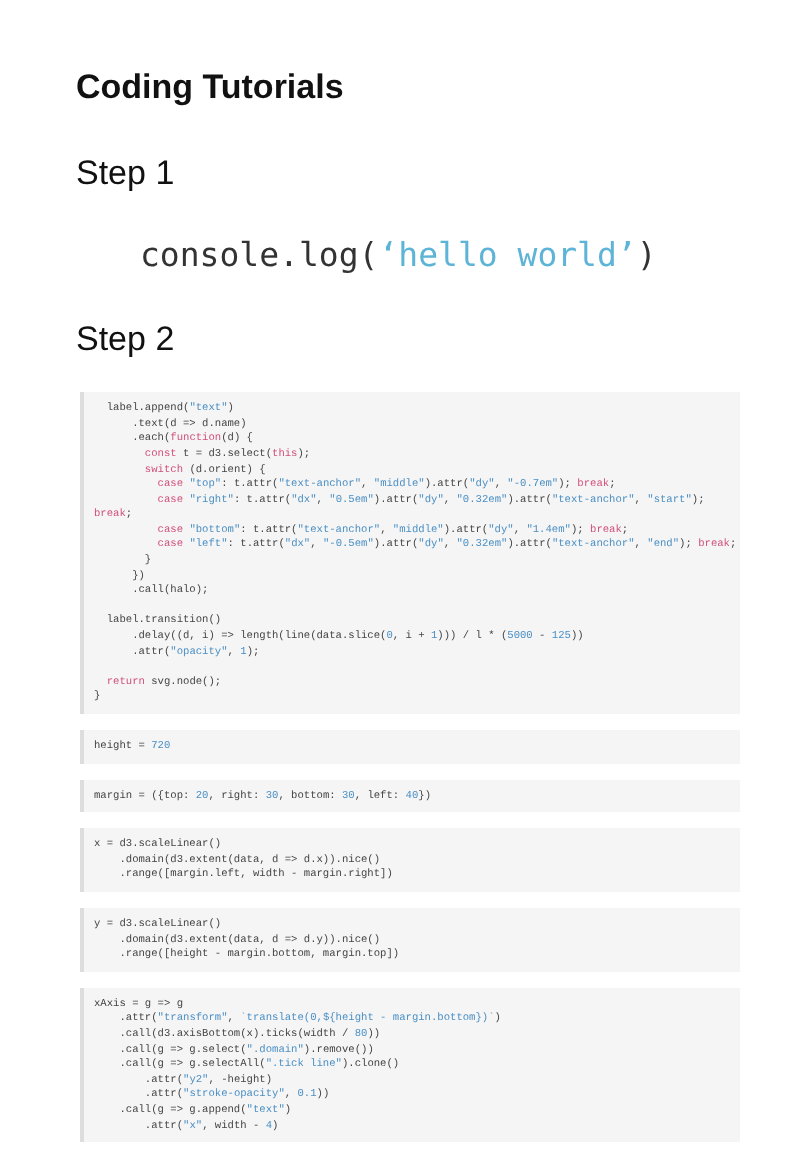  Describe the element at coordinates (126, 174) in the screenshot. I see `step-heading: Step 1` at that location.